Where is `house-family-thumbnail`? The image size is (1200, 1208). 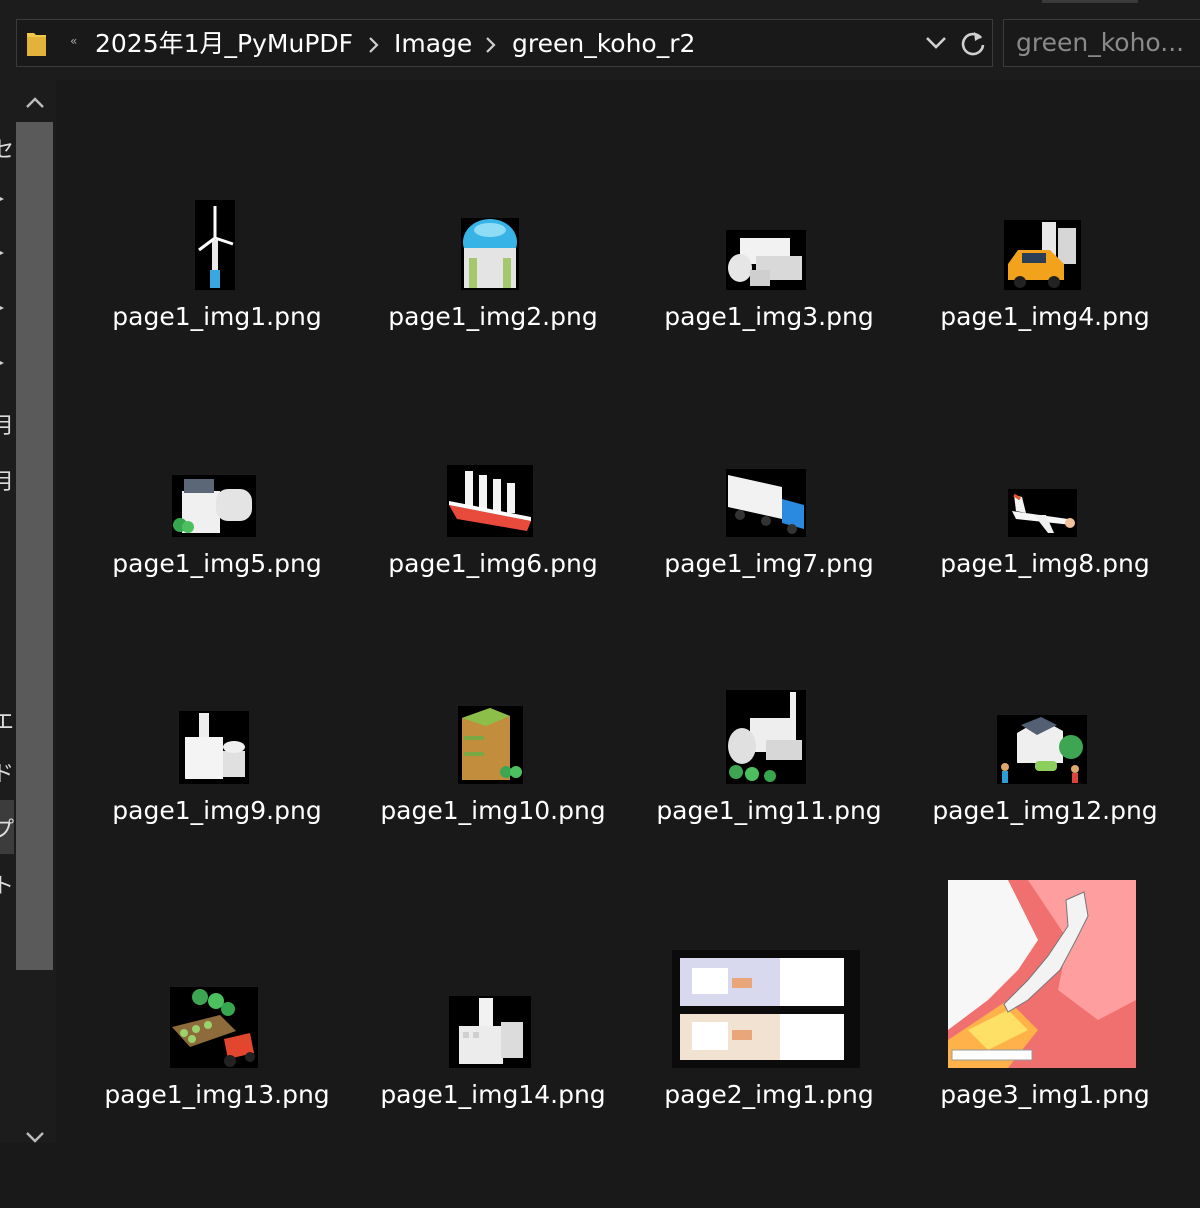 house-family-thumbnail is located at coordinates (1042, 749).